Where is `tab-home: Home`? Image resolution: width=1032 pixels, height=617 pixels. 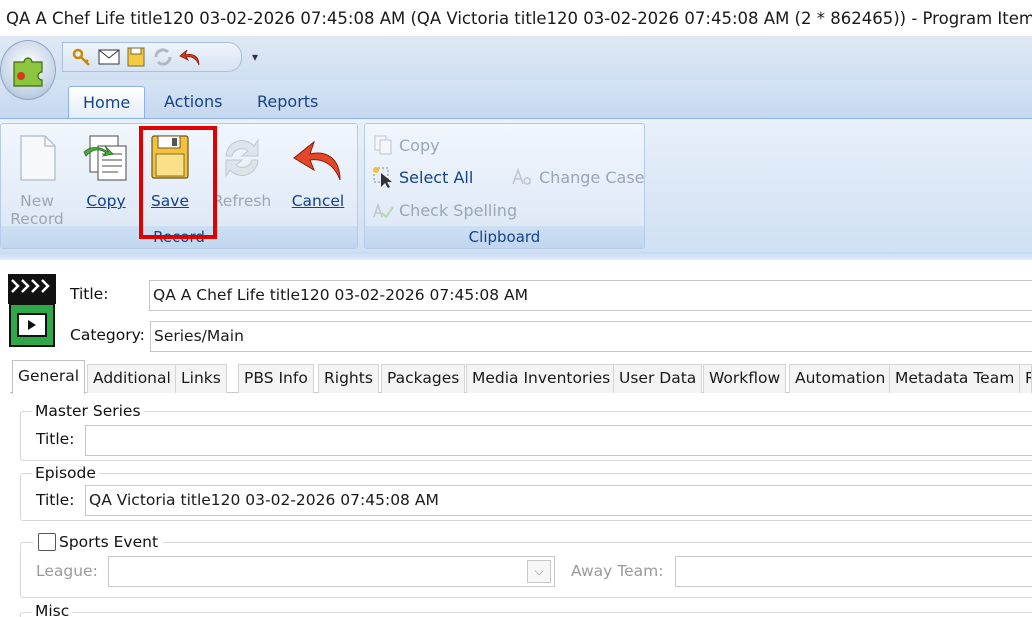 tab-home: Home is located at coordinates (107, 102).